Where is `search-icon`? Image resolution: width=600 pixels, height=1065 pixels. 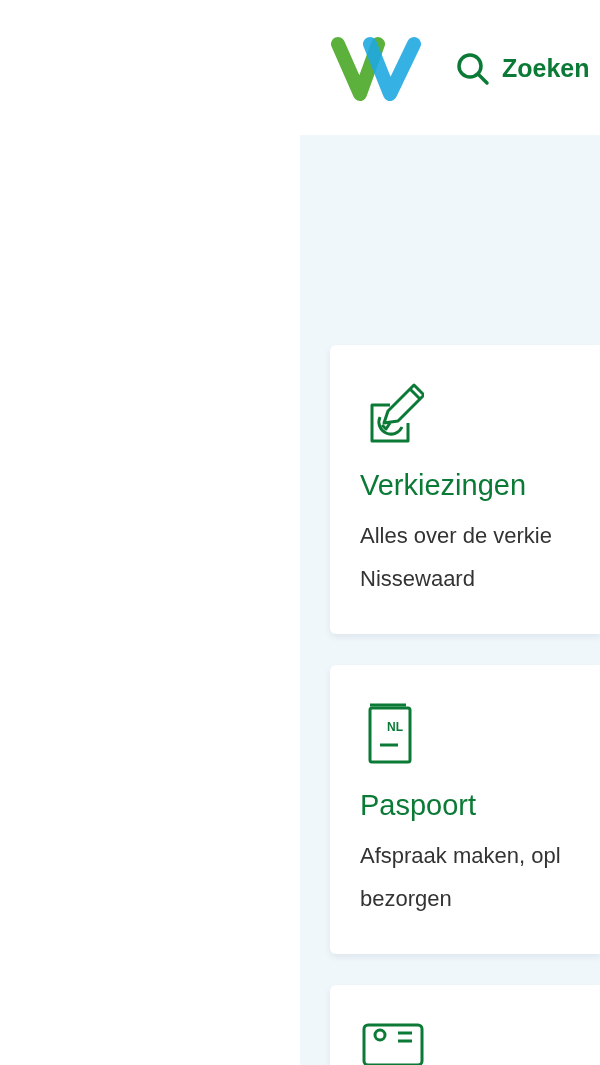 search-icon is located at coordinates (473, 68).